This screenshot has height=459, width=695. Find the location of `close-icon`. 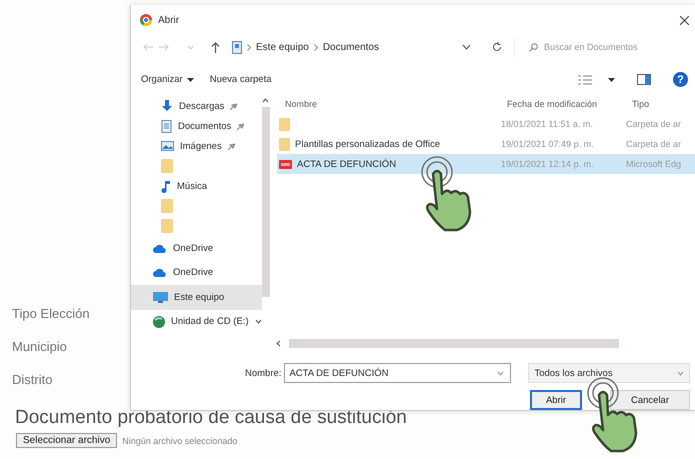

close-icon is located at coordinates (684, 20).